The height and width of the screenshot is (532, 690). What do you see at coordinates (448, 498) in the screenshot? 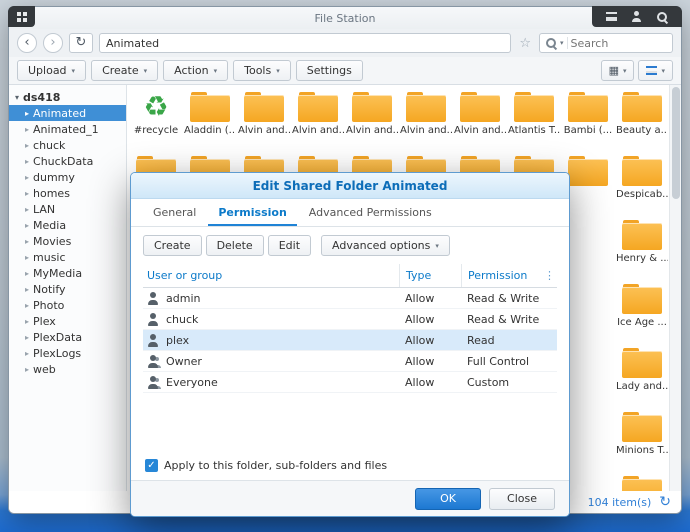
I see `ok-button: OK` at bounding box center [448, 498].